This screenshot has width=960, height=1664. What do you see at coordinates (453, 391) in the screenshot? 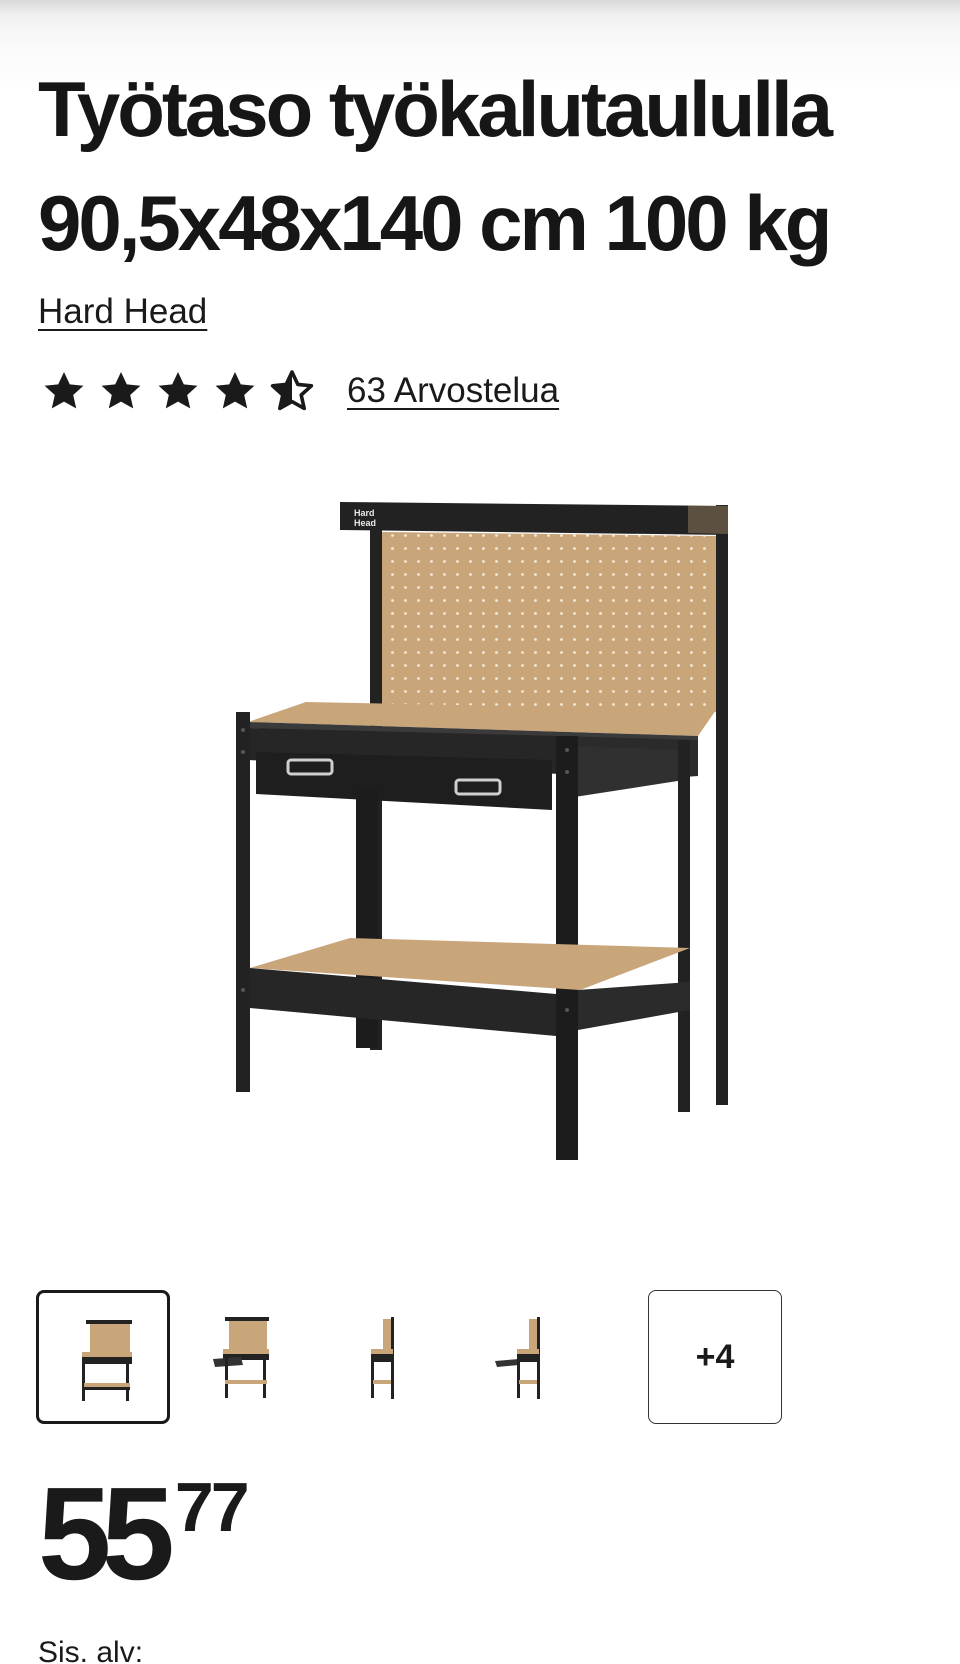
I see `reviews-link: 63 Arvostelua` at bounding box center [453, 391].